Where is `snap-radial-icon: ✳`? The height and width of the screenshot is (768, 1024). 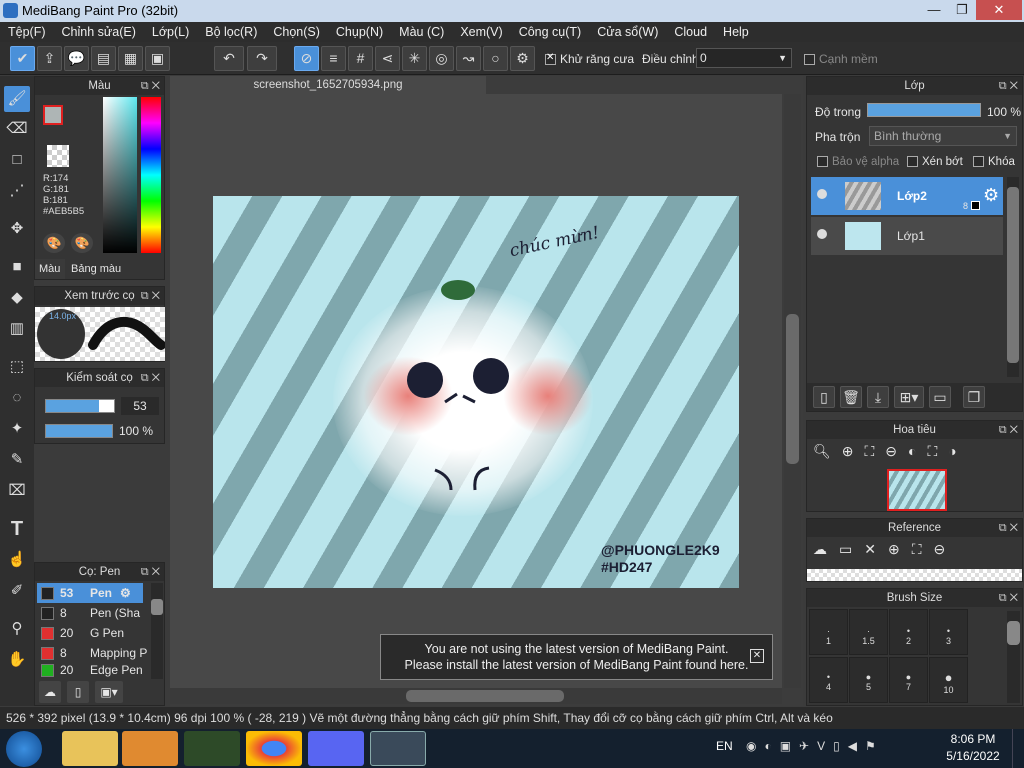
snap-radial-icon: ✳ is located at coordinates (414, 58).